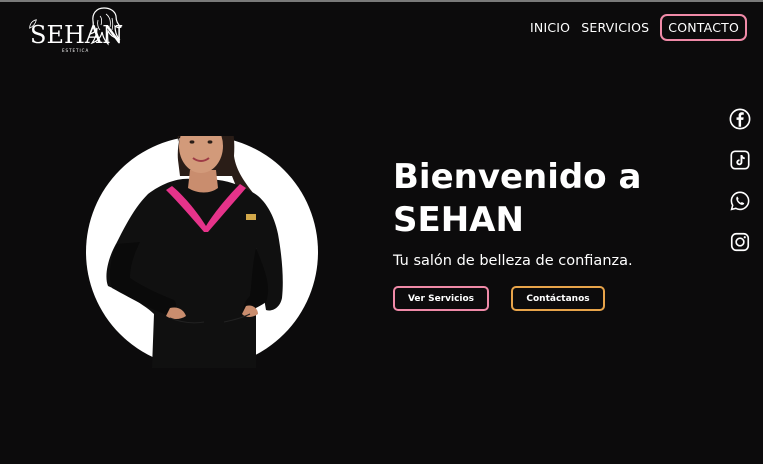 The image size is (763, 464). Describe the element at coordinates (740, 119) in the screenshot. I see `facebook-icon` at that location.